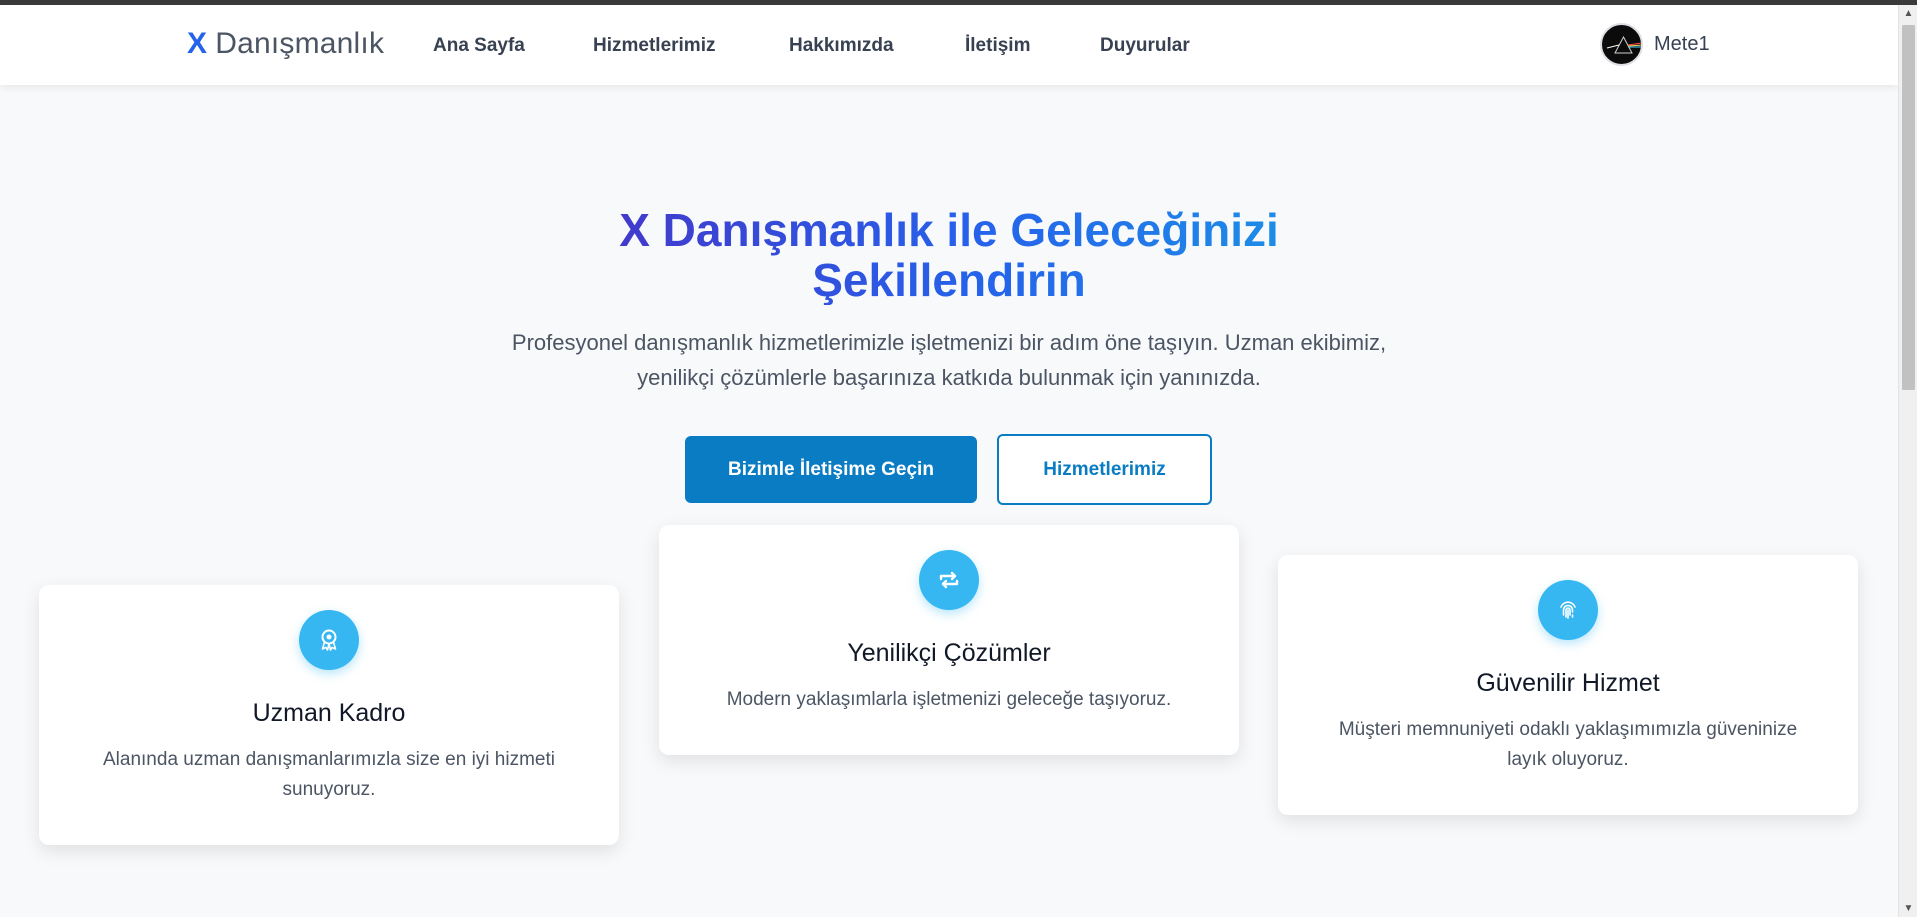 This screenshot has width=1917, height=917. I want to click on fingerprint-icon, so click(1568, 610).